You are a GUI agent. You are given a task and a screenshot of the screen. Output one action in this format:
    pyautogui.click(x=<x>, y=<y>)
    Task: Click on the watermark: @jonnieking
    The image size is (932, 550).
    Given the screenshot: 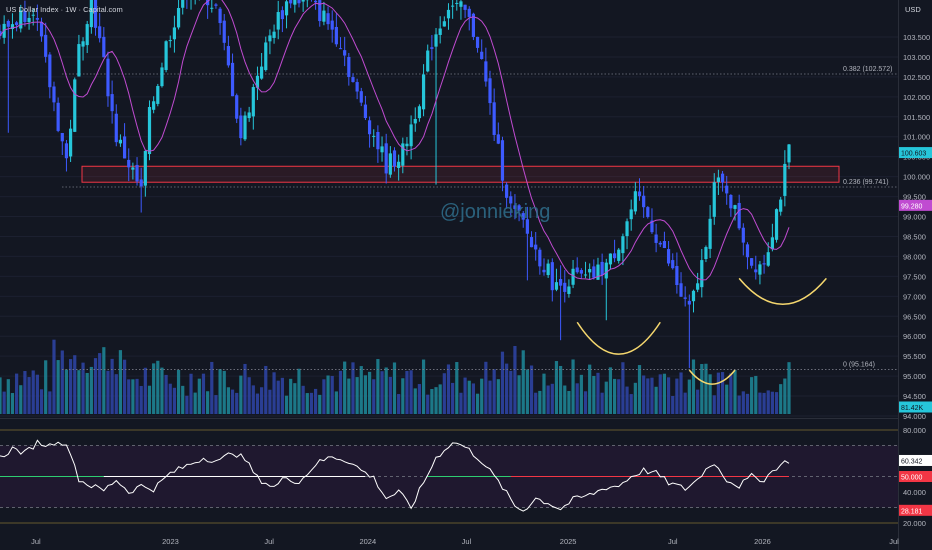 What is the action you would take?
    pyautogui.click(x=495, y=212)
    